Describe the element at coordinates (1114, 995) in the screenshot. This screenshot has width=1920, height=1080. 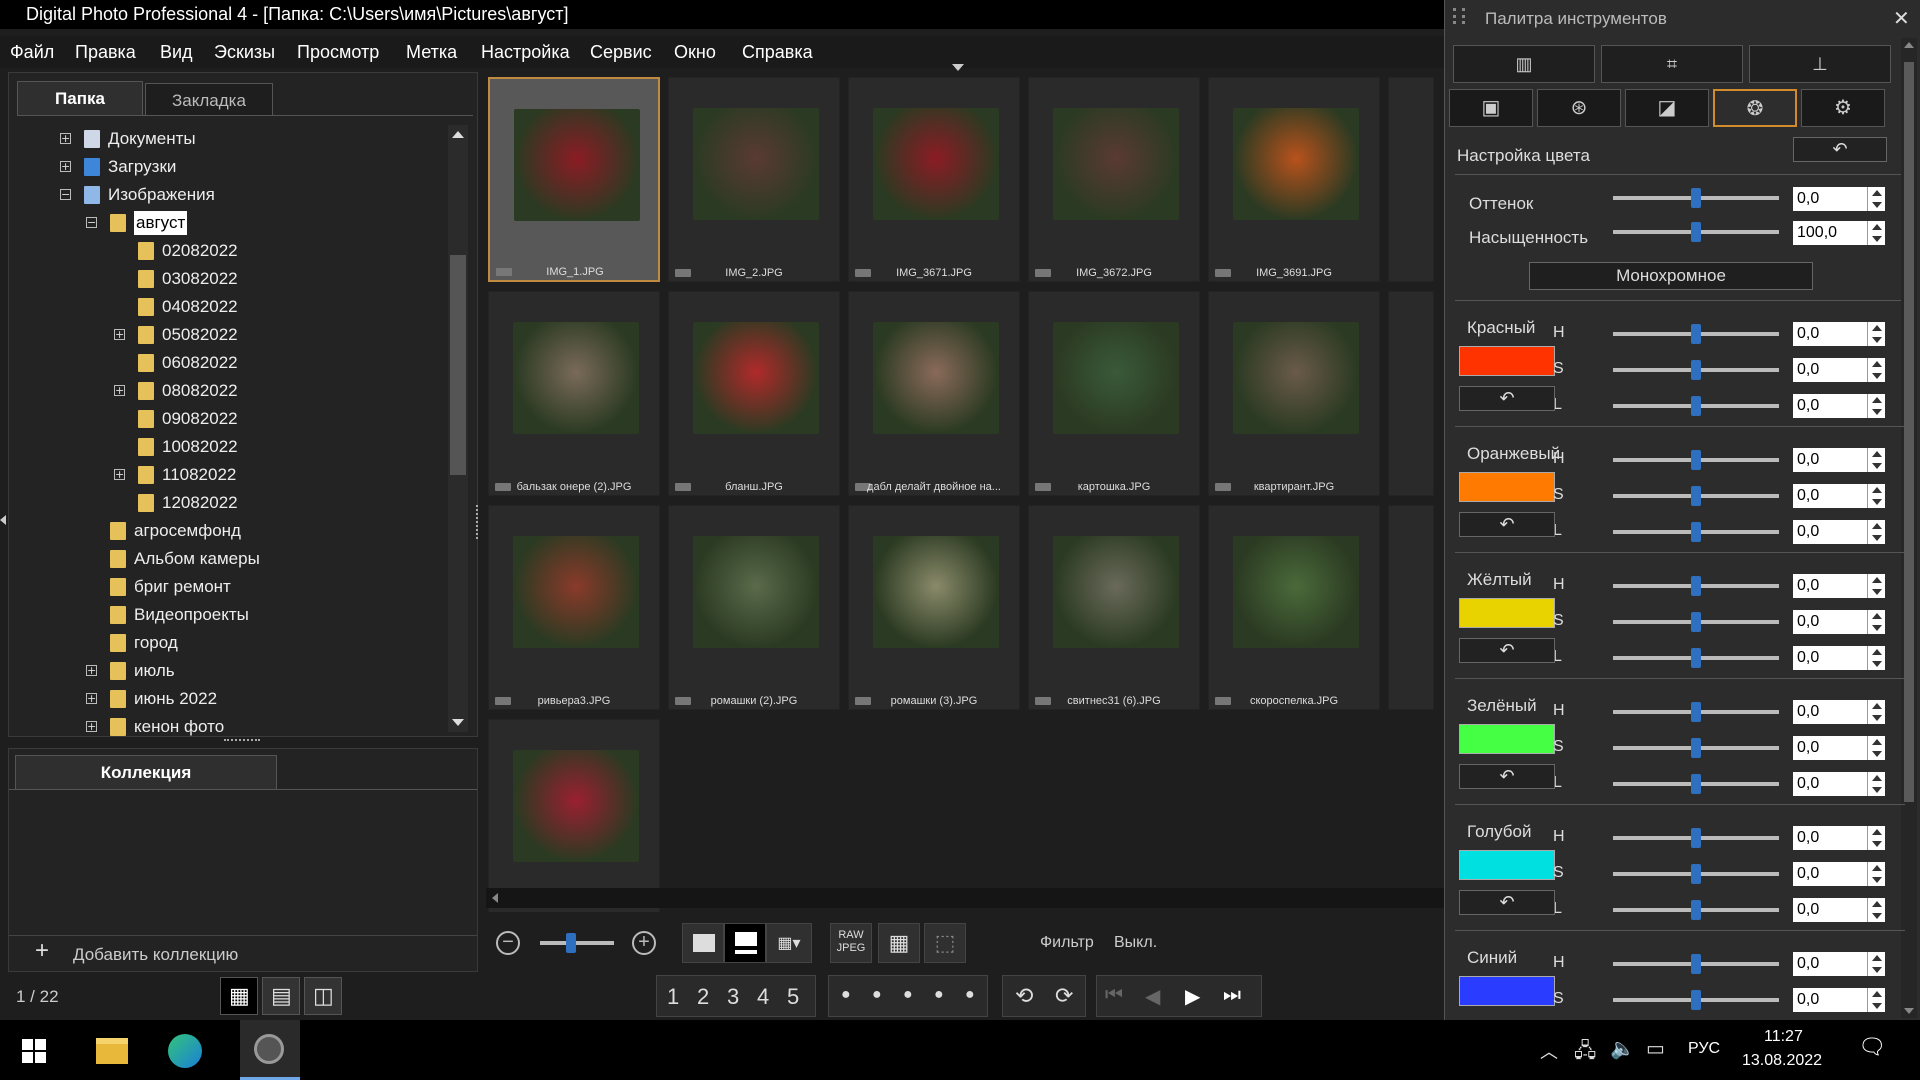
I see `first-image-icon: ⏮` at that location.